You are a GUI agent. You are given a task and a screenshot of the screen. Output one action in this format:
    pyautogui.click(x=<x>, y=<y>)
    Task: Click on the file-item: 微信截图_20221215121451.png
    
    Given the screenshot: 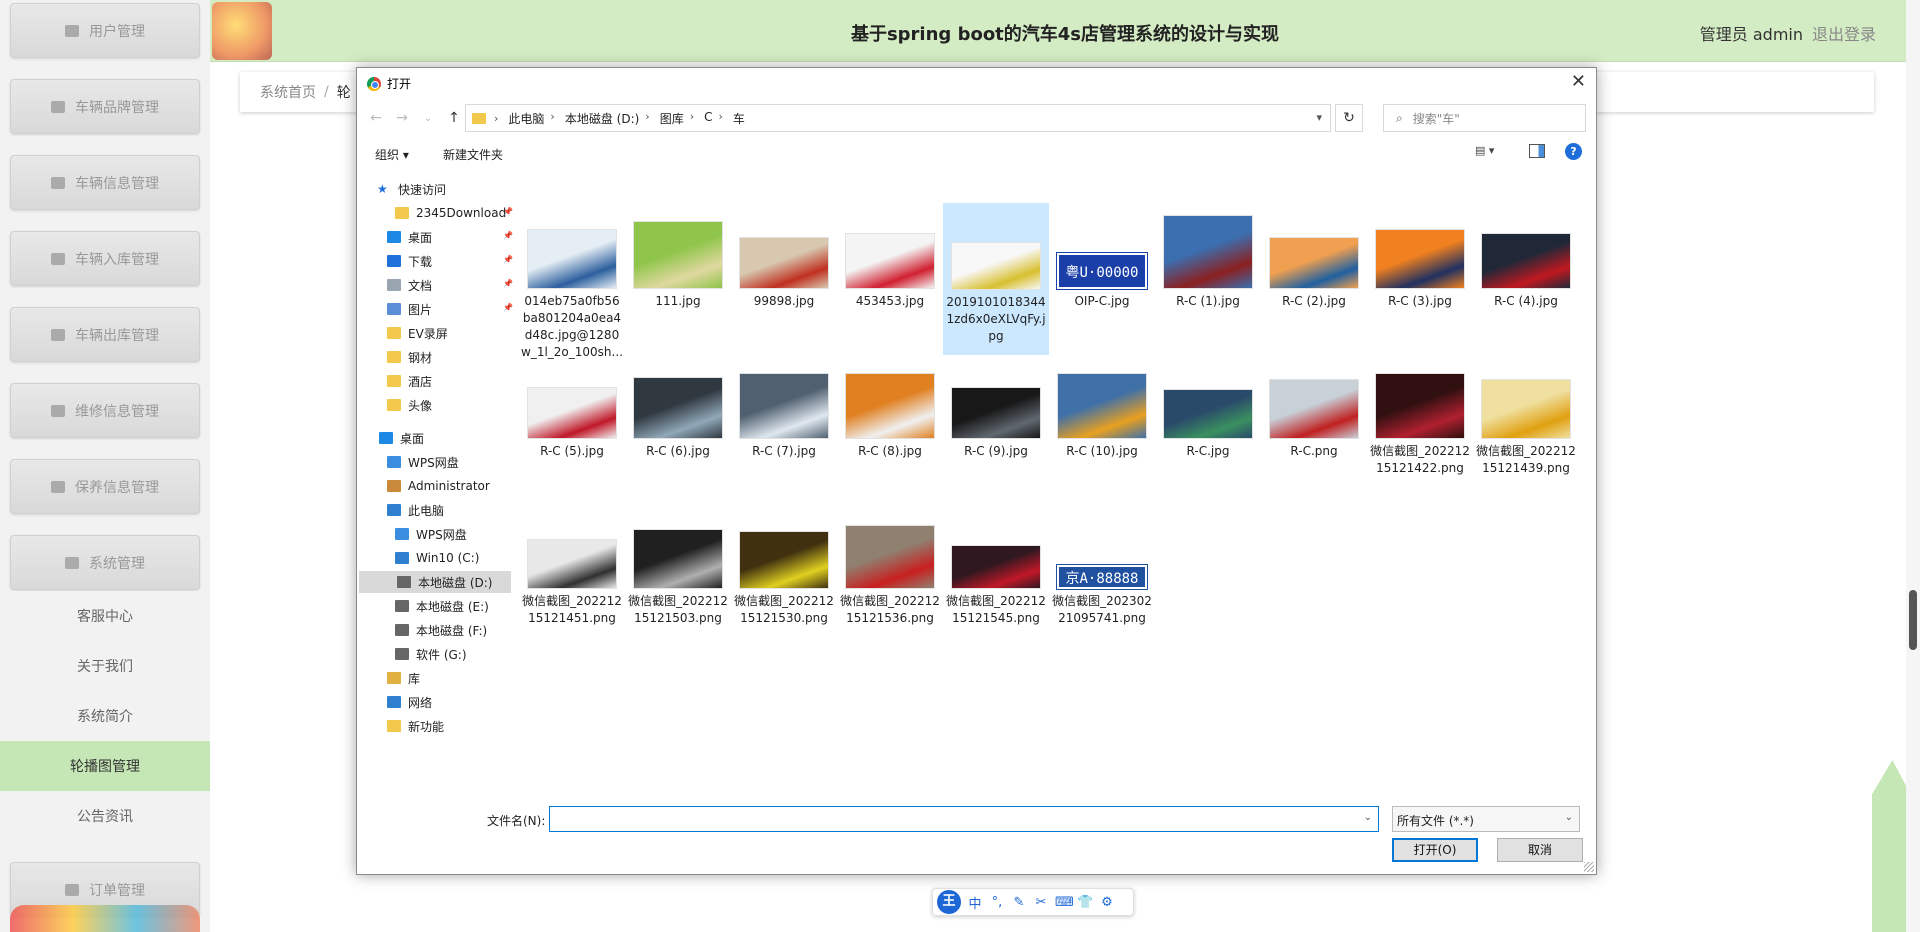 What is the action you would take?
    pyautogui.click(x=572, y=583)
    